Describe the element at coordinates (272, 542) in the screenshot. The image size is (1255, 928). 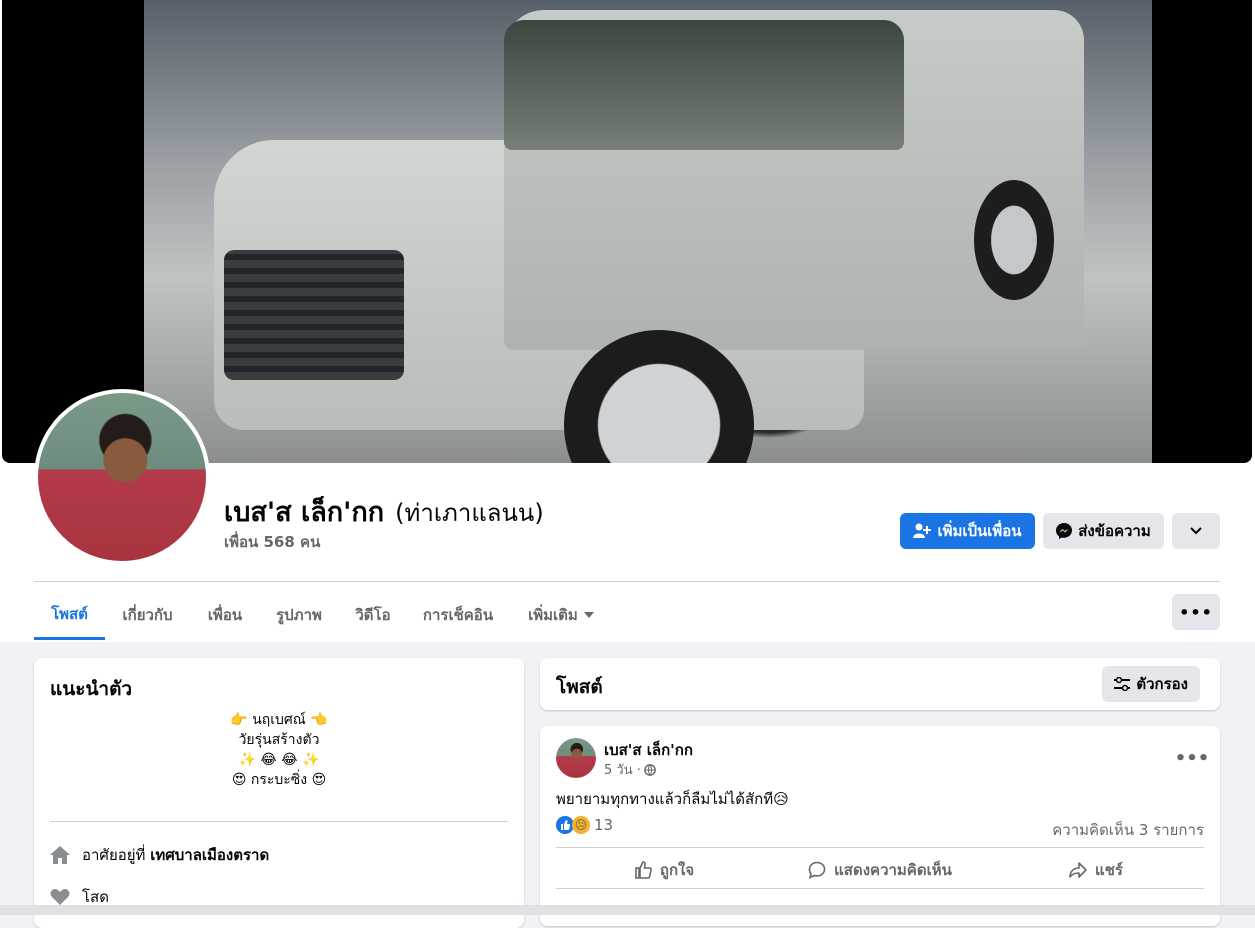
I see `friends-count: เพื่อน 568 คน` at that location.